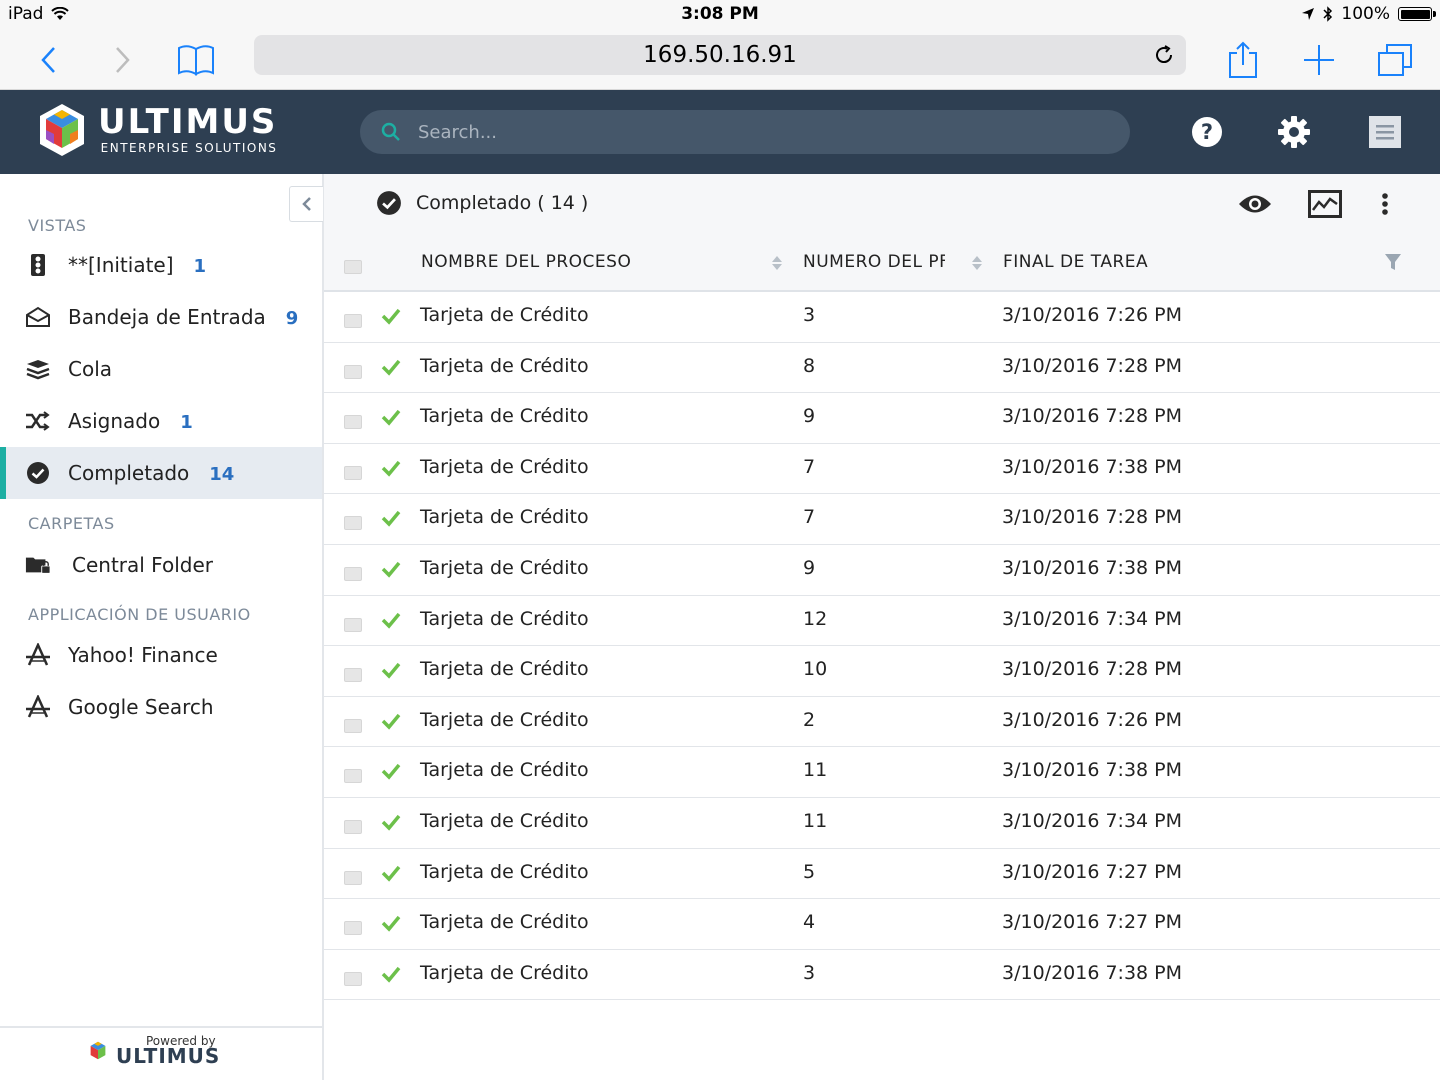 This screenshot has width=1440, height=1080. What do you see at coordinates (882, 519) in the screenshot?
I see `table-row: Tarjeta de Crédito 7 3/10/2016 7:28 PM` at bounding box center [882, 519].